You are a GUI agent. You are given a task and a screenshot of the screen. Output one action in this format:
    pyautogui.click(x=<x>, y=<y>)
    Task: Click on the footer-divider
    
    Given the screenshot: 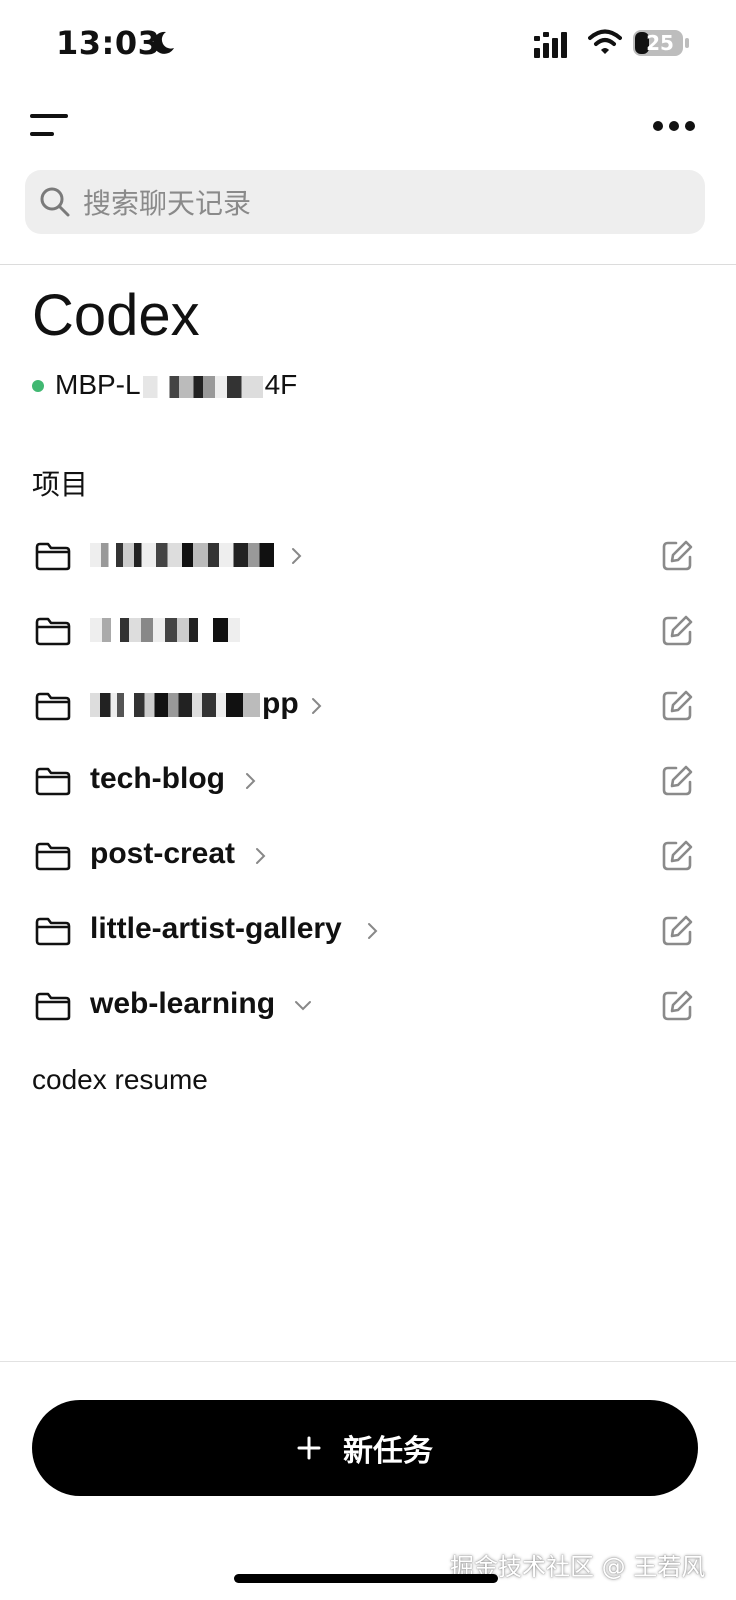 What is the action you would take?
    pyautogui.click(x=368, y=1361)
    